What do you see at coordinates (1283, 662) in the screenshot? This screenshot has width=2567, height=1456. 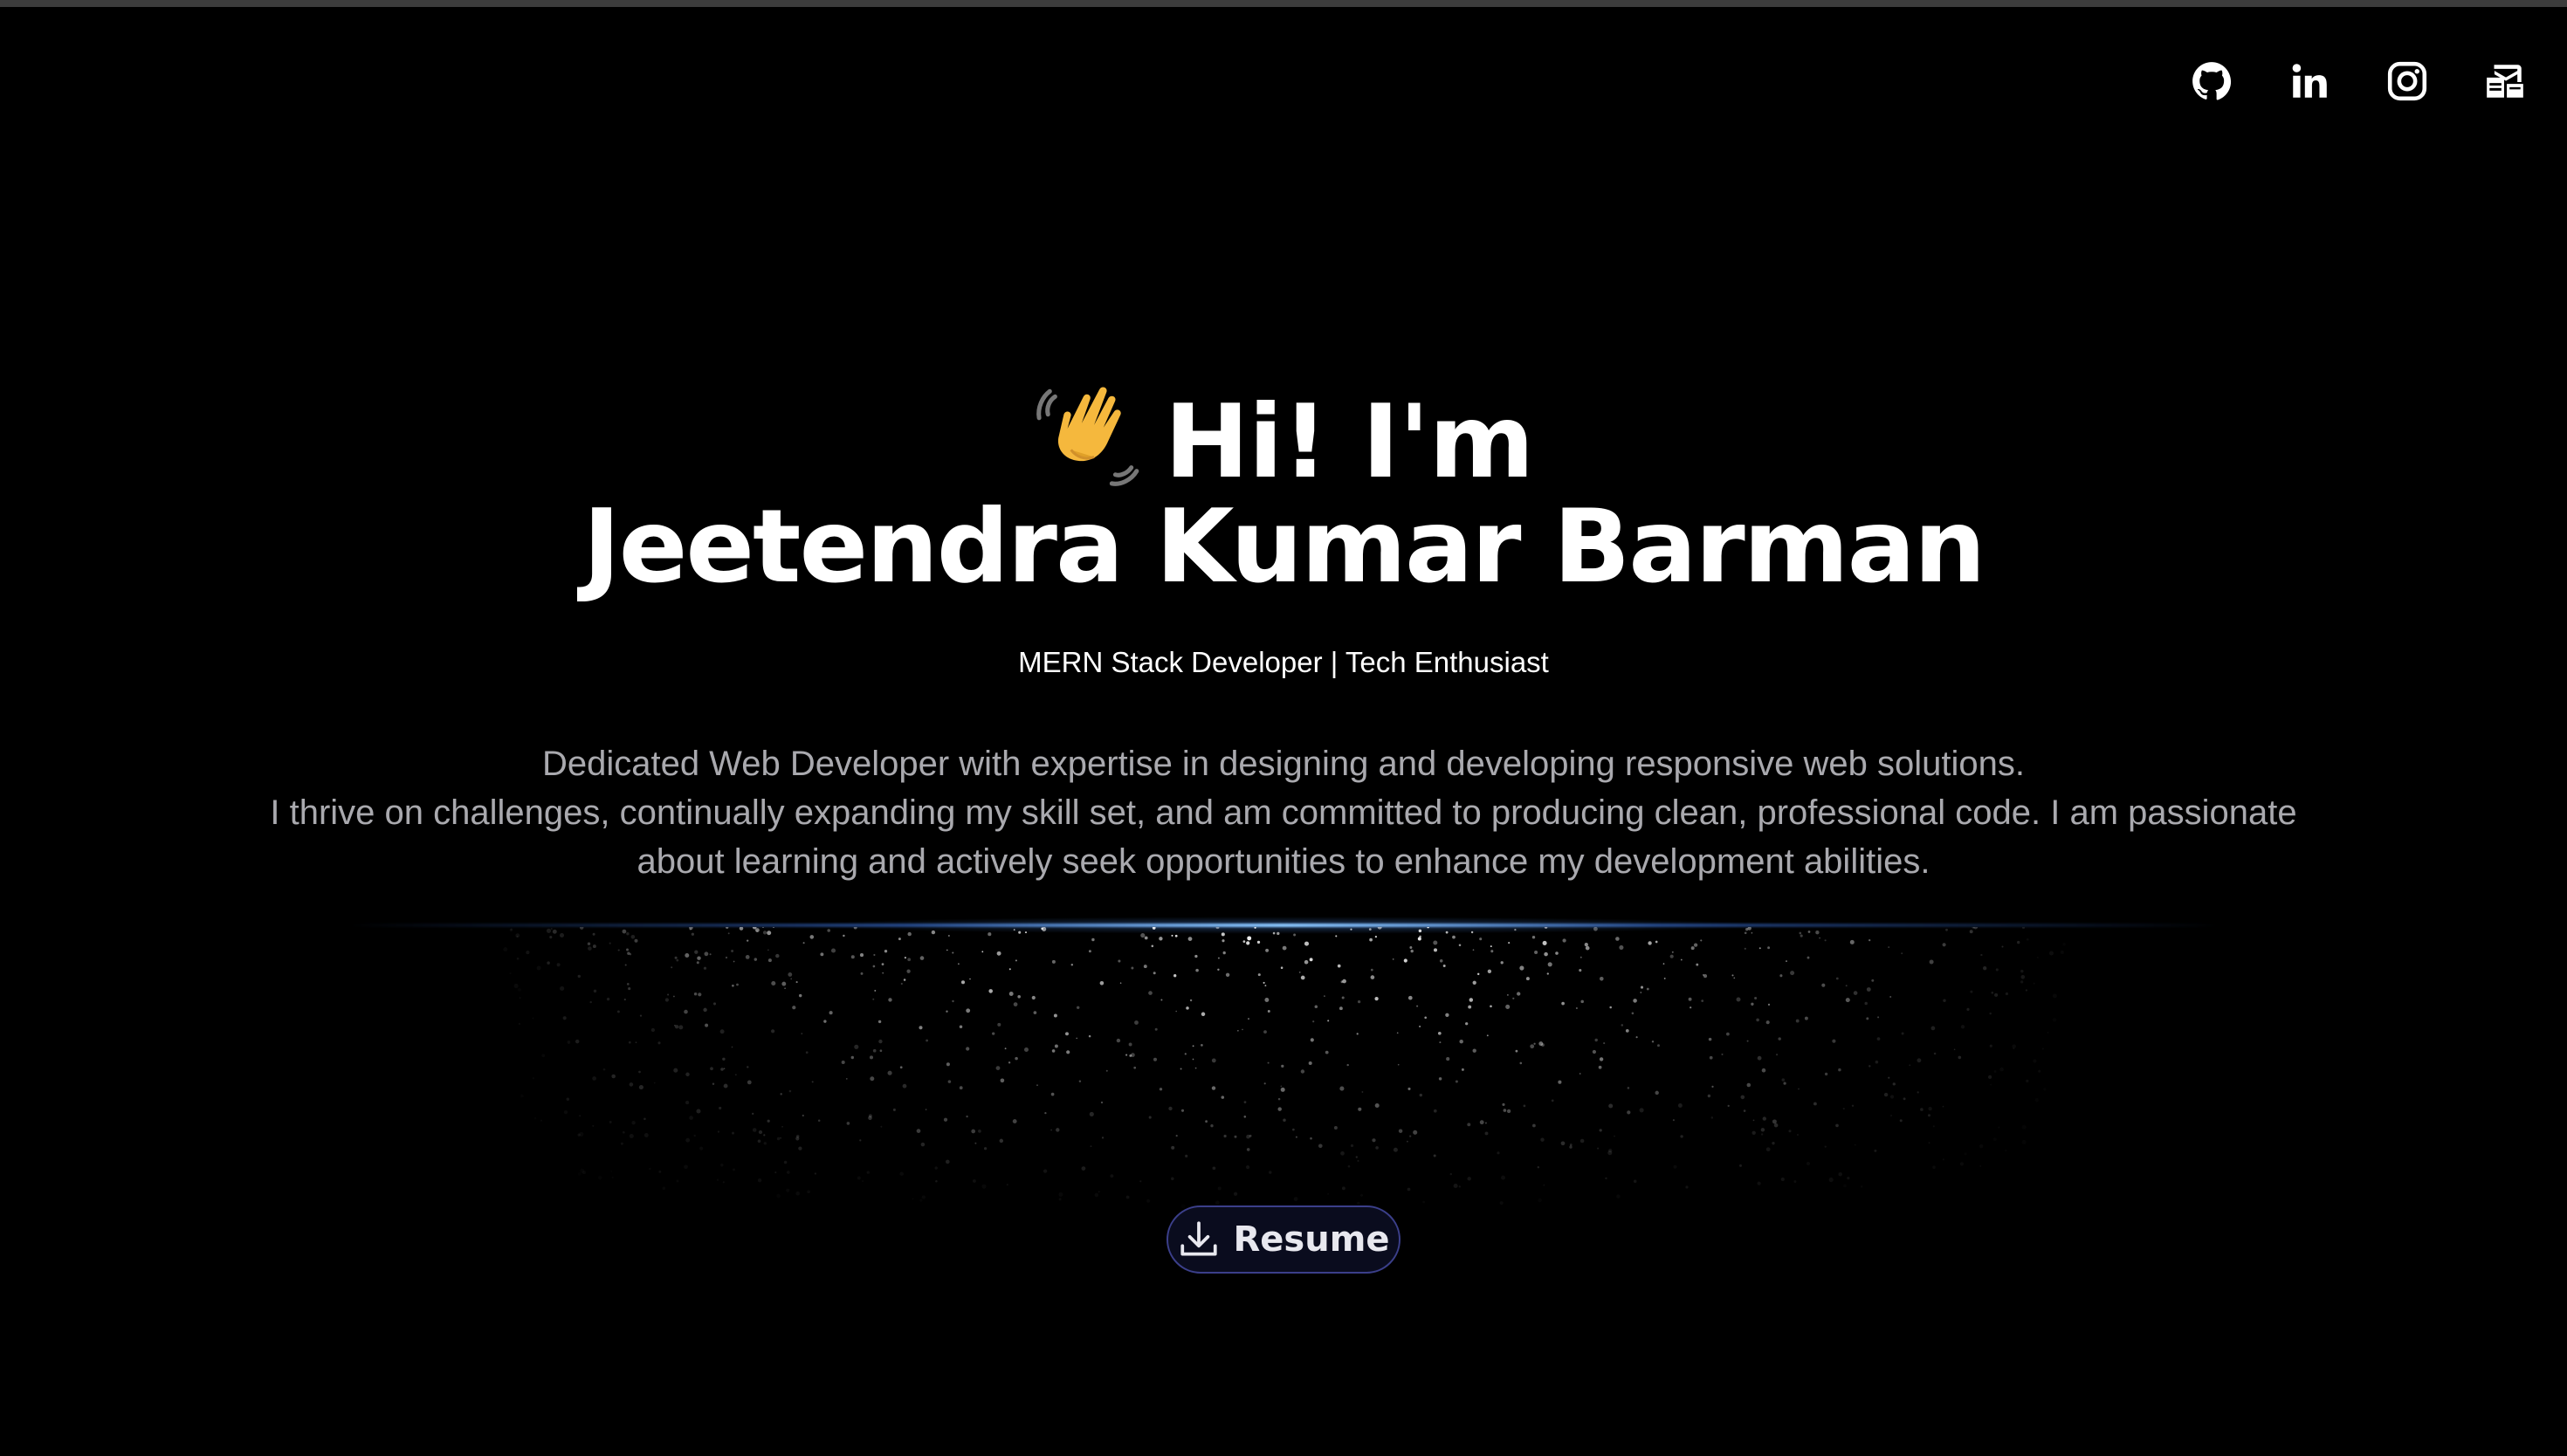 I see `role-subtitle: MERN Stack Developer | Tech Enthusiast` at bounding box center [1283, 662].